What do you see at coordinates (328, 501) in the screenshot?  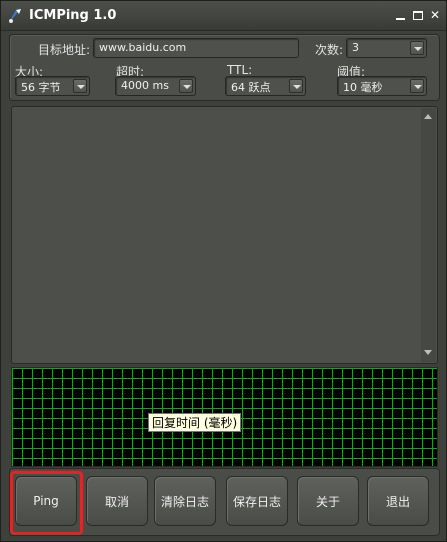 I see `about-button: 关于` at bounding box center [328, 501].